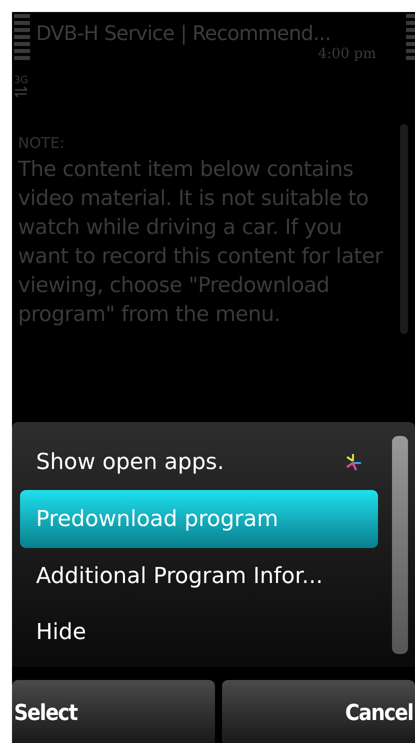 This screenshot has height=743, width=415. I want to click on signal-icon, so click(22, 38).